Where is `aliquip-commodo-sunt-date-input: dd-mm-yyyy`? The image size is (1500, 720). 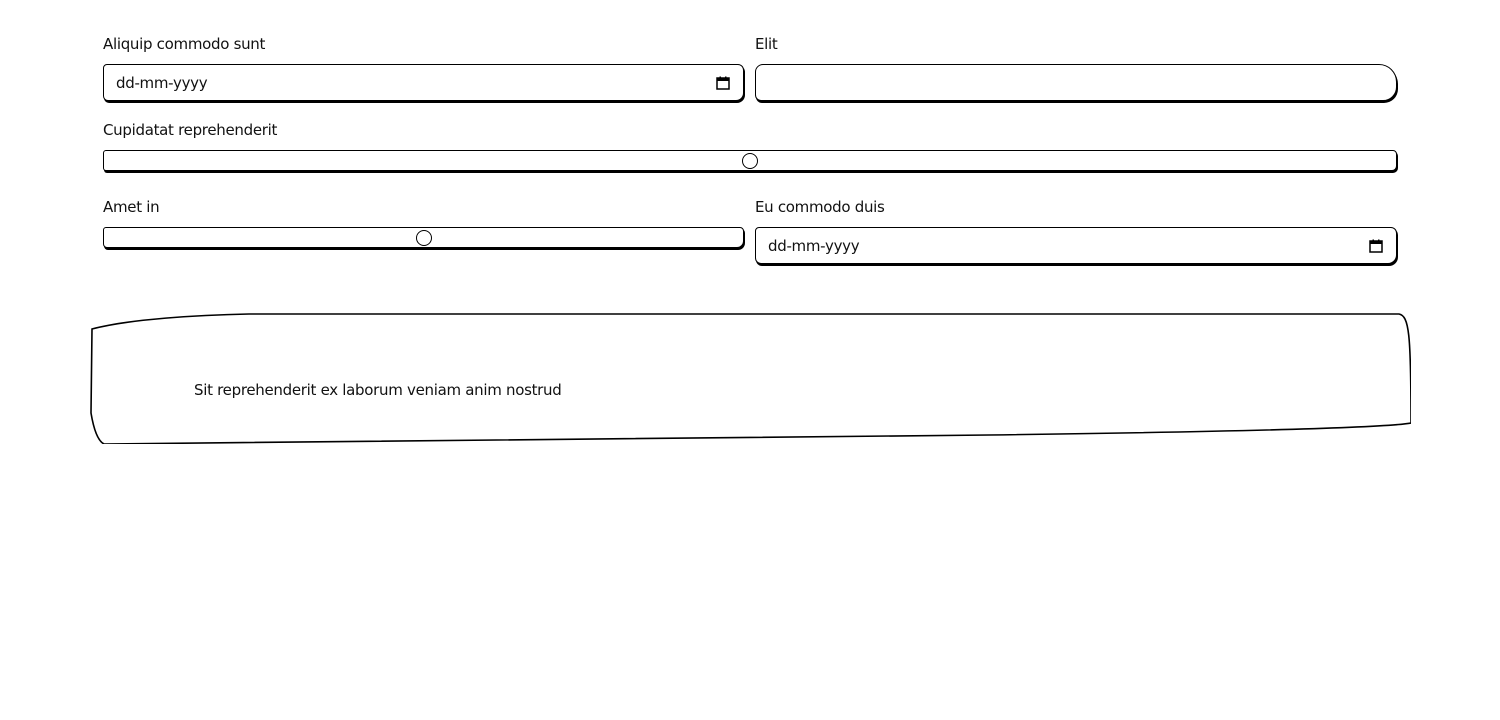
aliquip-commodo-sunt-date-input: dd-mm-yyyy is located at coordinates (423, 82).